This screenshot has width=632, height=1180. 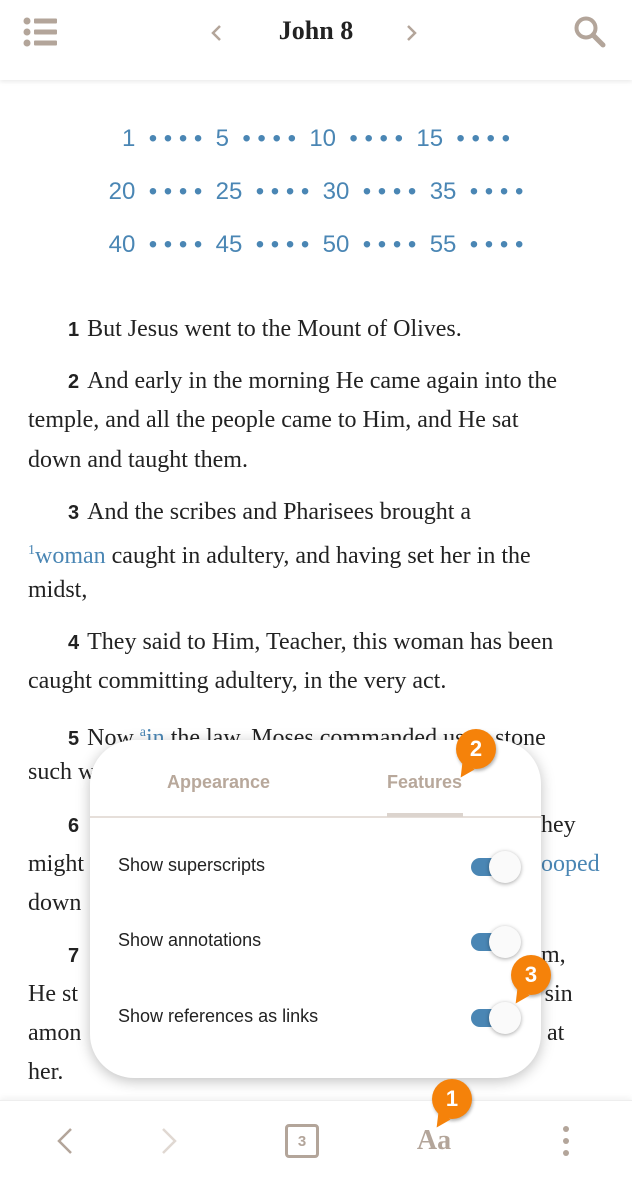 What do you see at coordinates (218, 782) in the screenshot?
I see `tab-appearance: Appearance` at bounding box center [218, 782].